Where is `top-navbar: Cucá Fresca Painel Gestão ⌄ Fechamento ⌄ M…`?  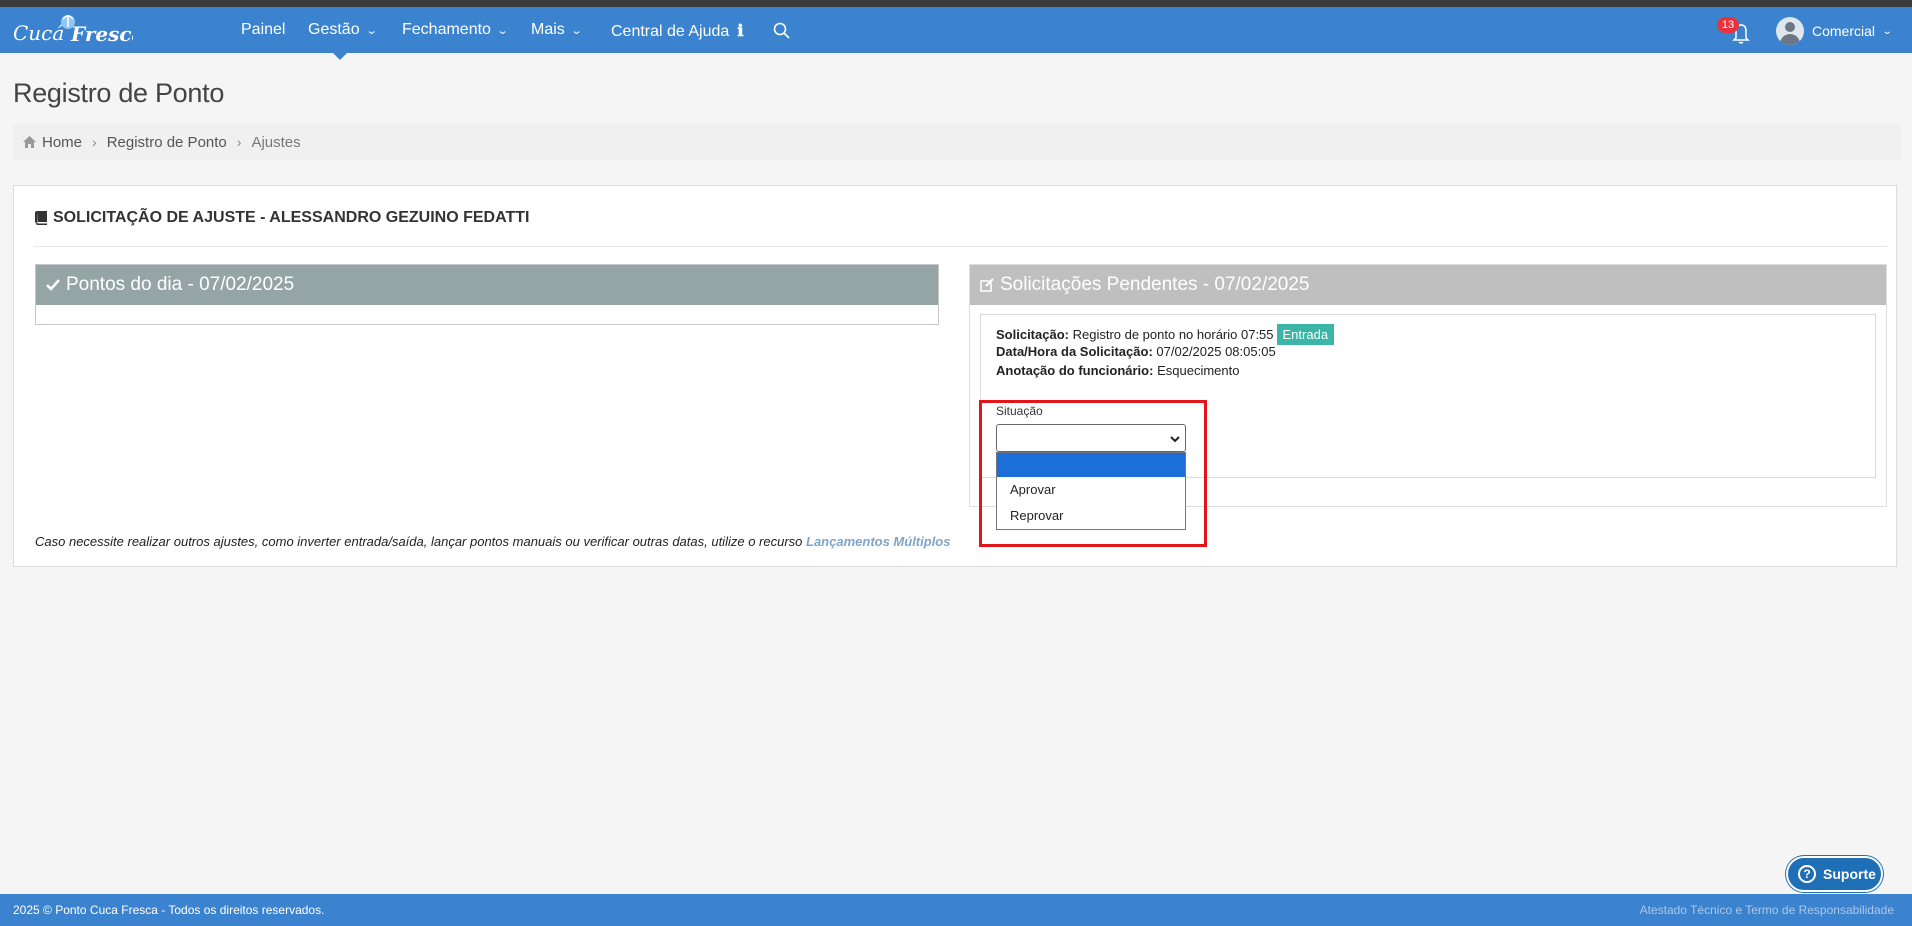
top-navbar: Cucá Fresca Painel Gestão ⌄ Fechamento ⌄ M… is located at coordinates (956, 33).